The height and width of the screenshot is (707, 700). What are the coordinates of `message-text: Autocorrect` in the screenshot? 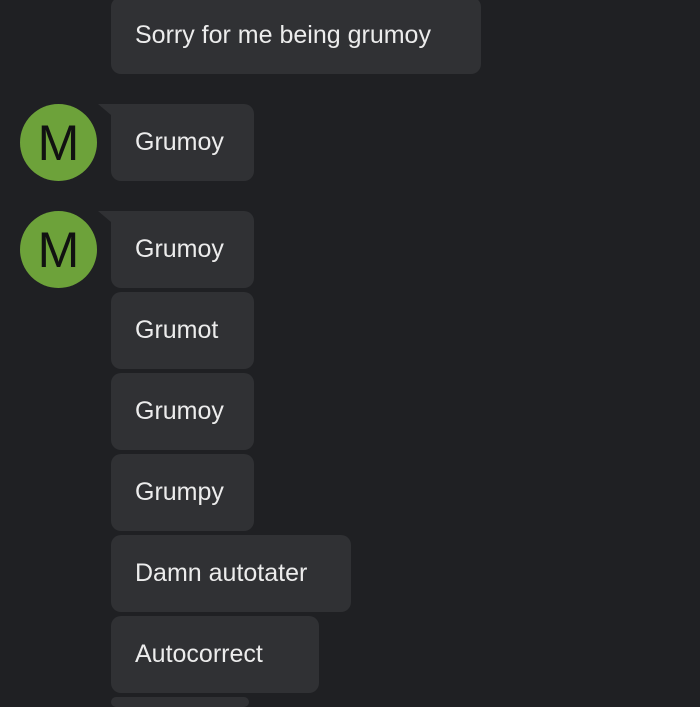 It's located at (199, 654).